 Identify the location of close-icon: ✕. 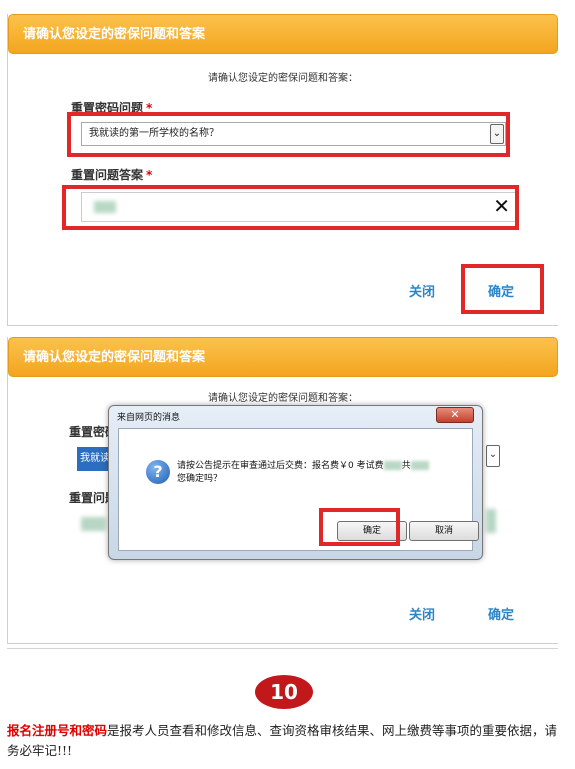
(455, 415).